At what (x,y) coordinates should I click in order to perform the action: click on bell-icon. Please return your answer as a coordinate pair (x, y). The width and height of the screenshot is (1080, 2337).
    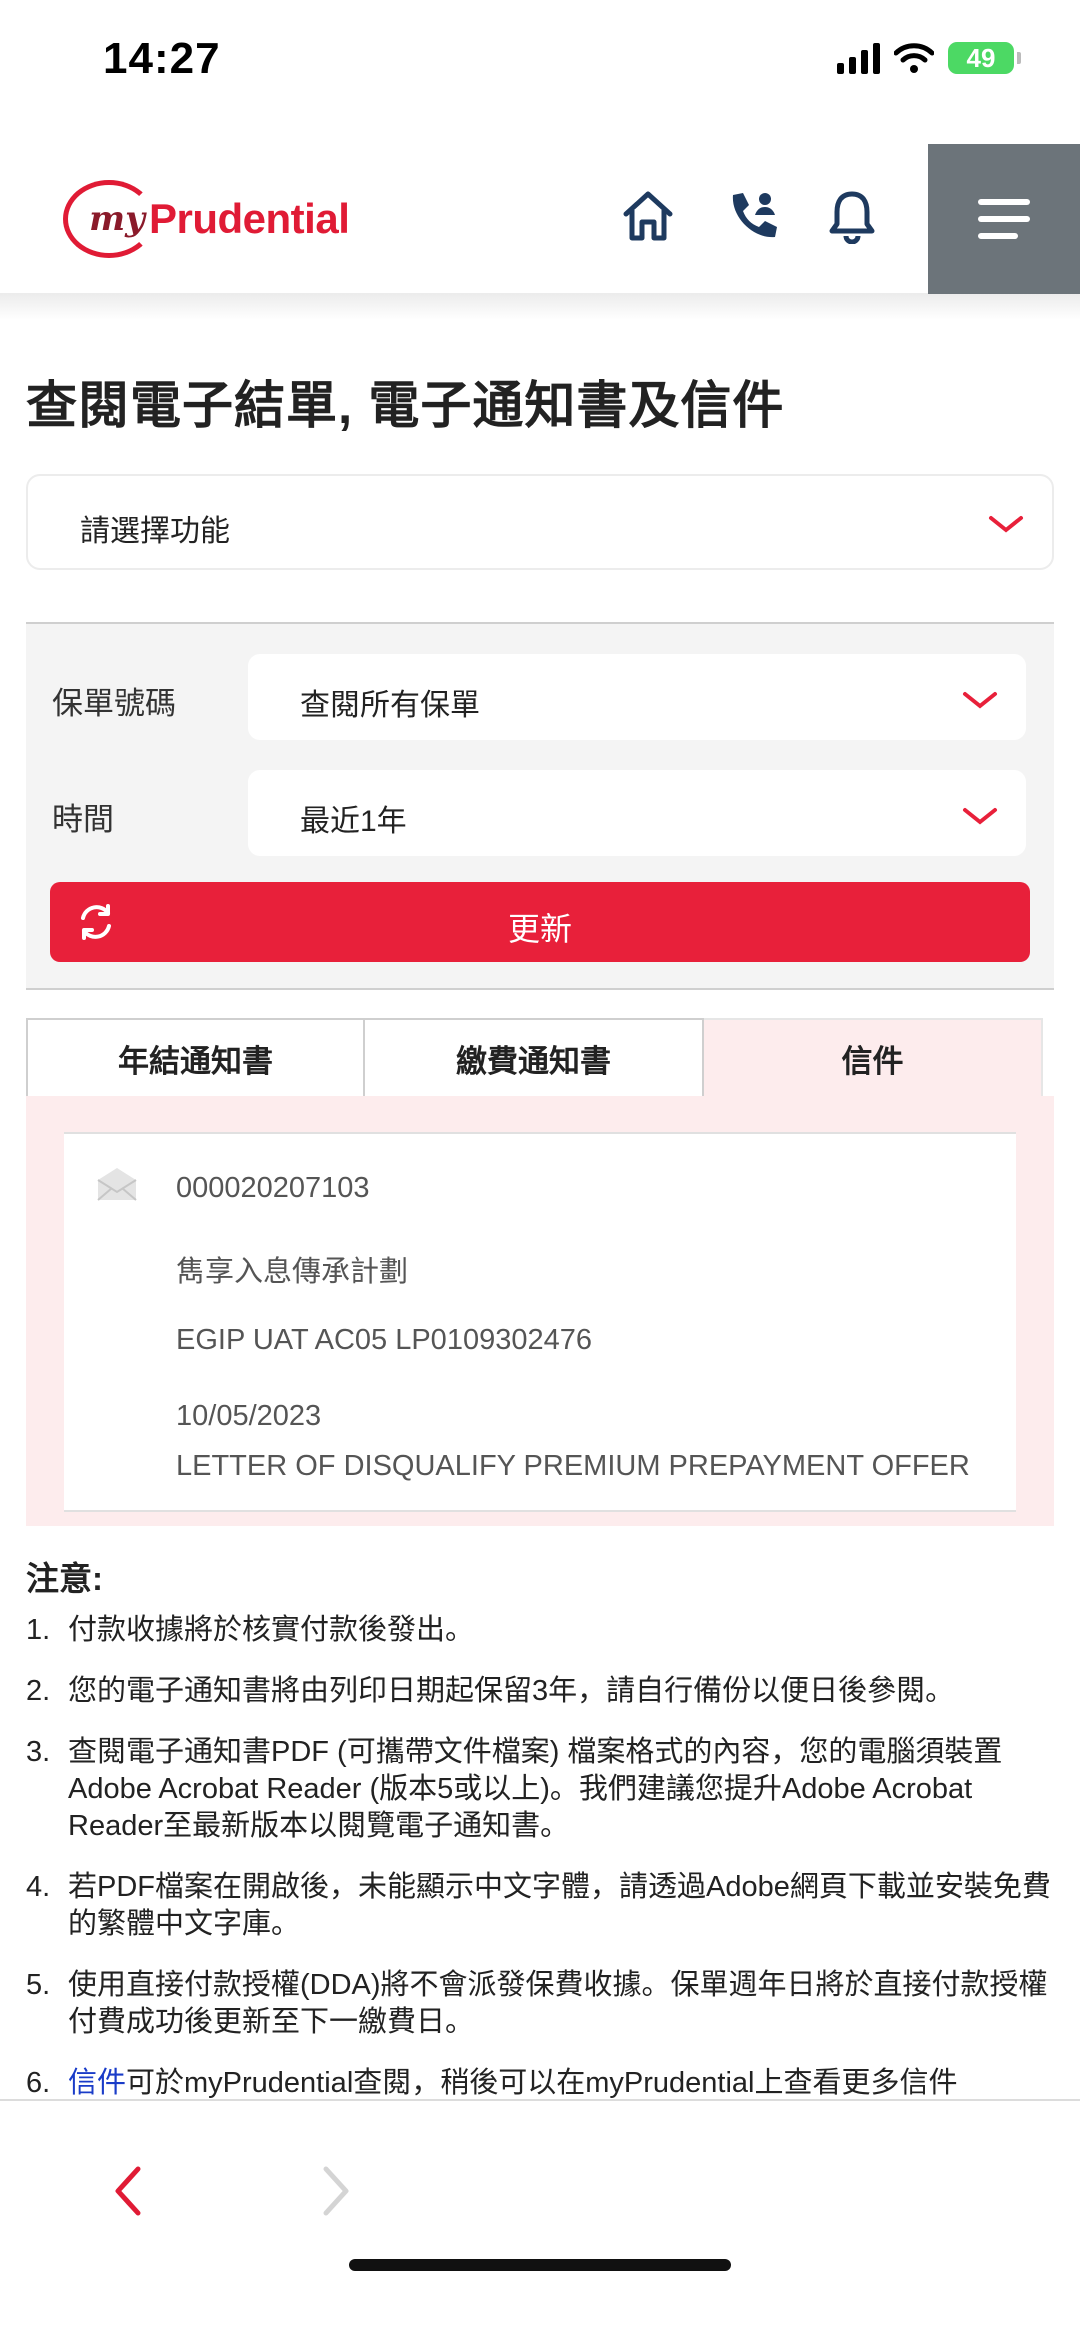
    Looking at the image, I should click on (852, 216).